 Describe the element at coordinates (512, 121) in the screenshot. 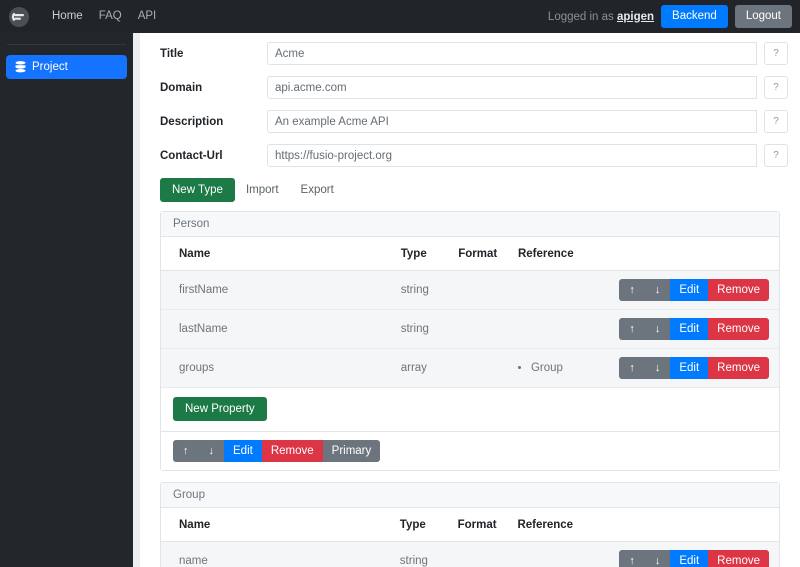

I see `description-input` at that location.